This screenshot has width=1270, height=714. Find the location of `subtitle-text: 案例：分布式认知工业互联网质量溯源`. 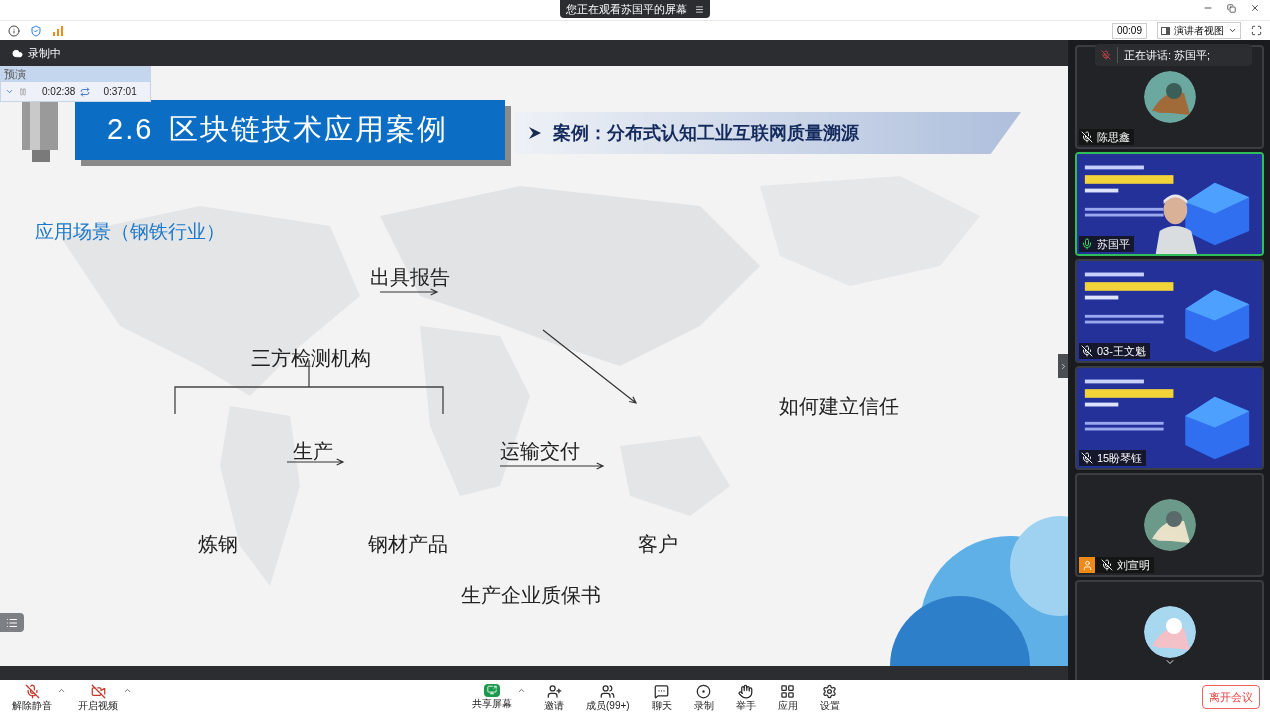

subtitle-text: 案例：分布式认知工业互联网质量溯源 is located at coordinates (706, 133).